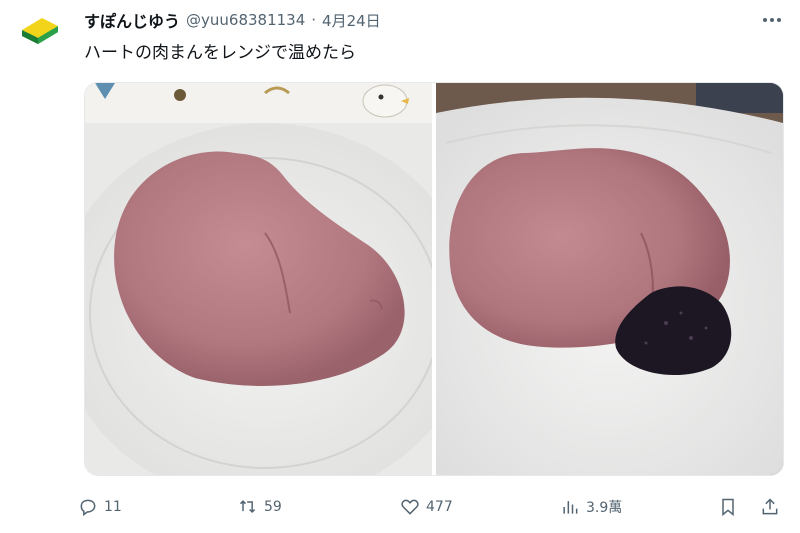  What do you see at coordinates (113, 507) in the screenshot?
I see `reply-count: 11` at bounding box center [113, 507].